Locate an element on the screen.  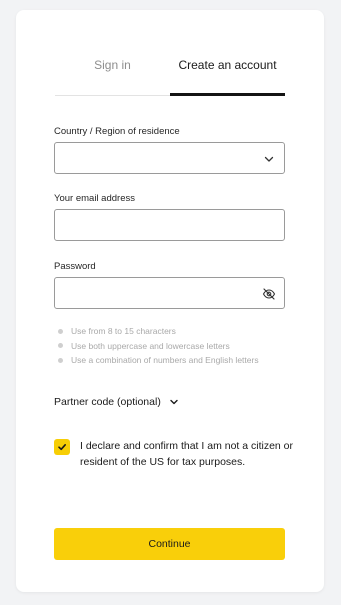
partner-code-toggle: Partner code (optional) is located at coordinates (116, 402).